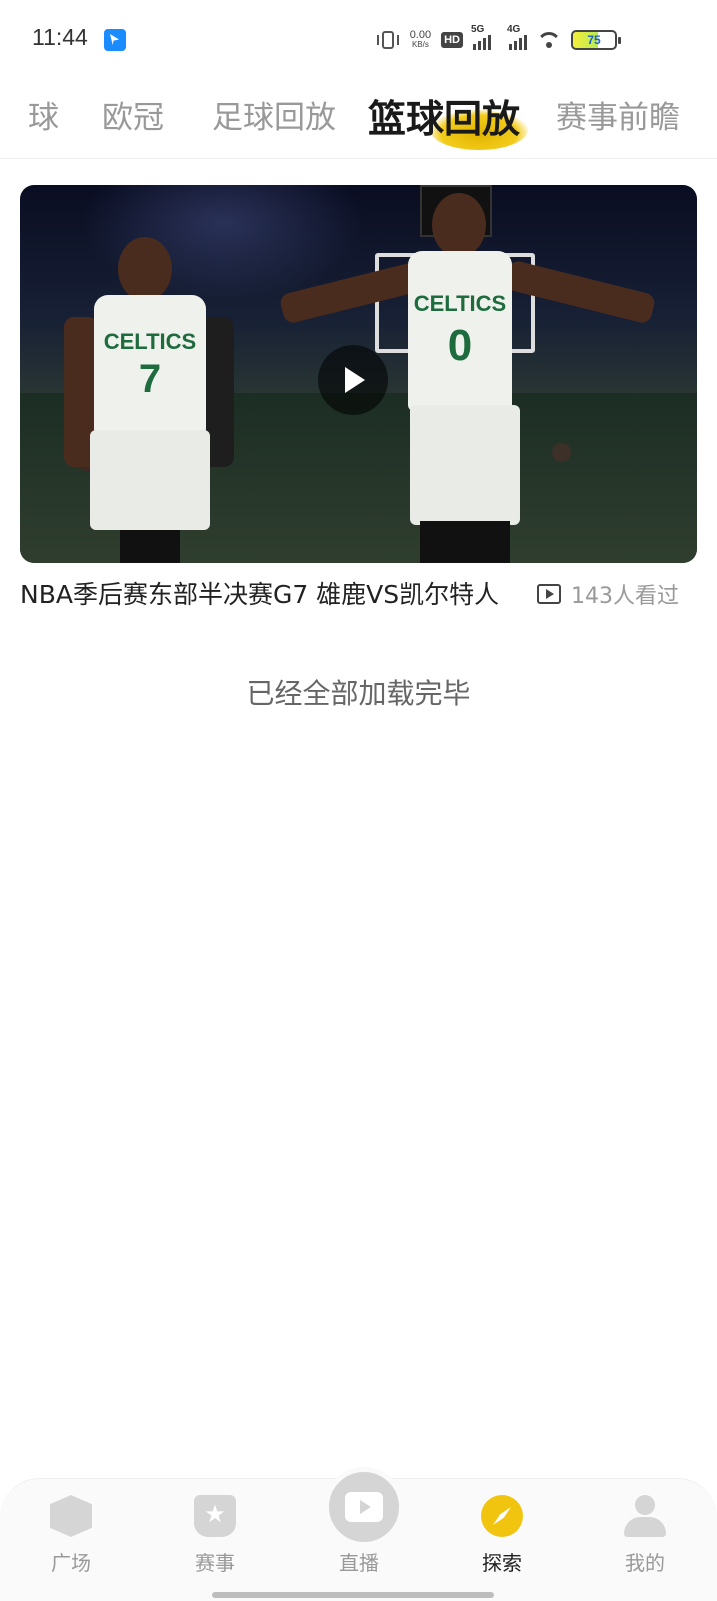 The width and height of the screenshot is (717, 1601). Describe the element at coordinates (43, 114) in the screenshot. I see `tab-basketball-partial: 球` at that location.